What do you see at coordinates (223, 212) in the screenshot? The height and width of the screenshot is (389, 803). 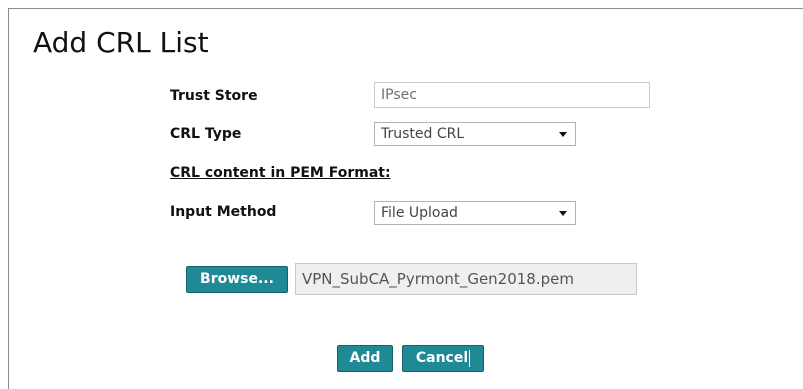 I see `input-method-label: Input Method` at bounding box center [223, 212].